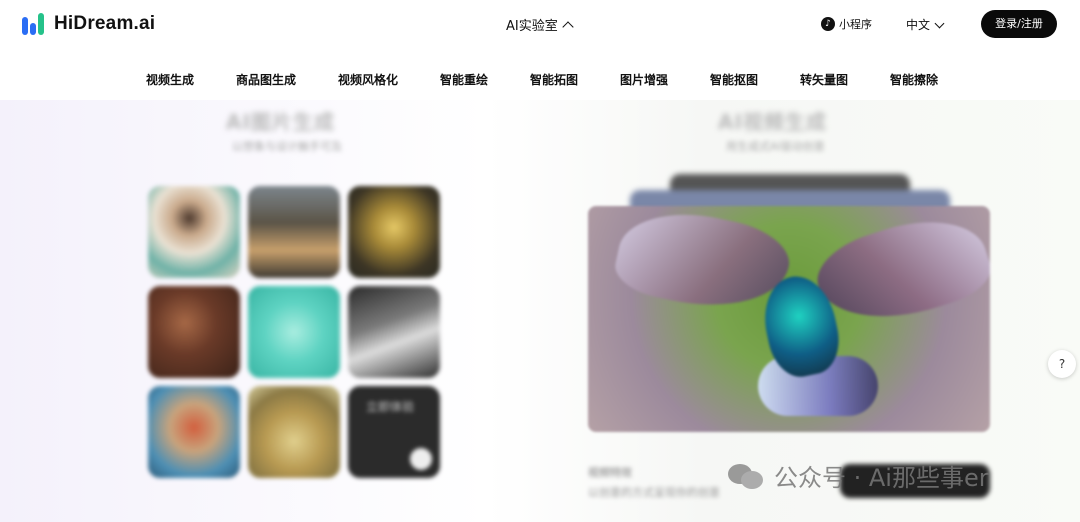 This screenshot has width=1080, height=522. Describe the element at coordinates (828, 24) in the screenshot. I see `tiktok-icon: ♪` at that location.